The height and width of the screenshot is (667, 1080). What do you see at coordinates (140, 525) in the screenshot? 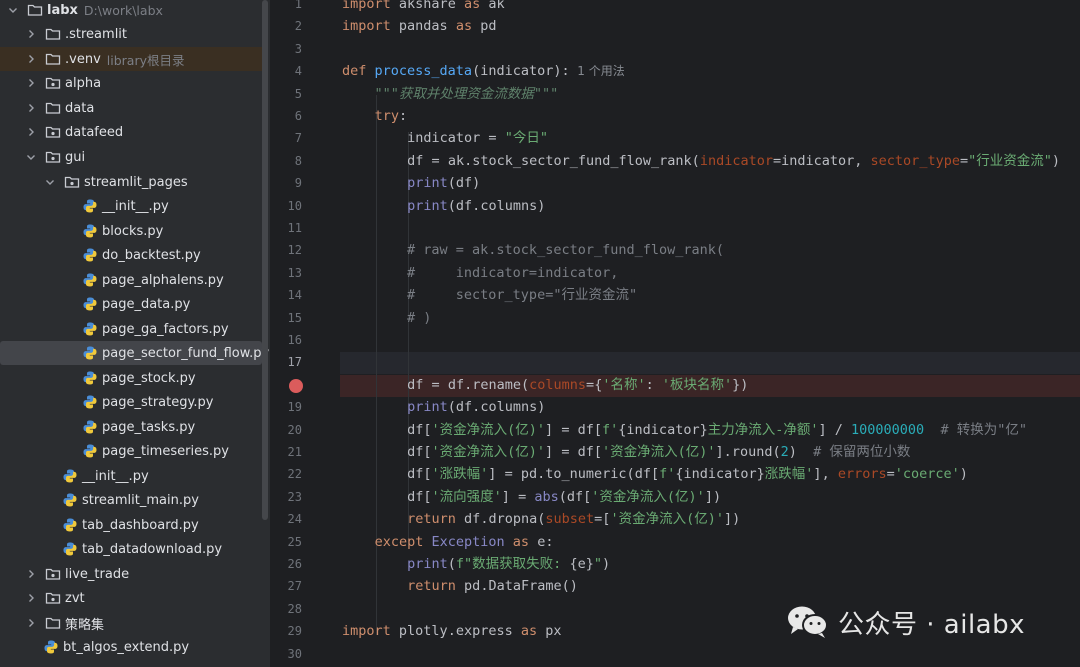
I see `tree-item-label: tab_dashboard.py` at bounding box center [140, 525].